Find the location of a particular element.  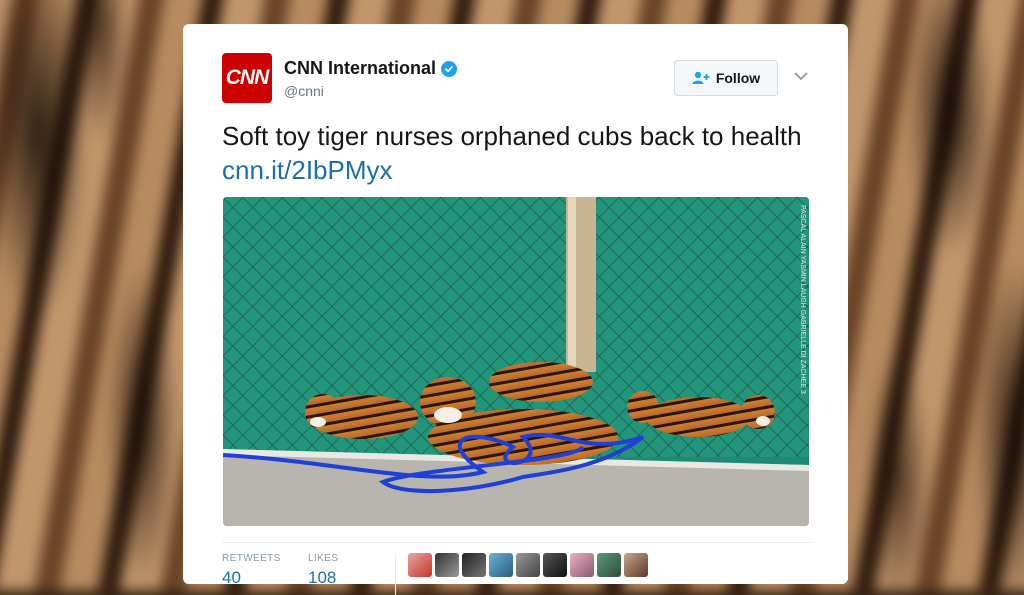

add-user-icon is located at coordinates (701, 77).